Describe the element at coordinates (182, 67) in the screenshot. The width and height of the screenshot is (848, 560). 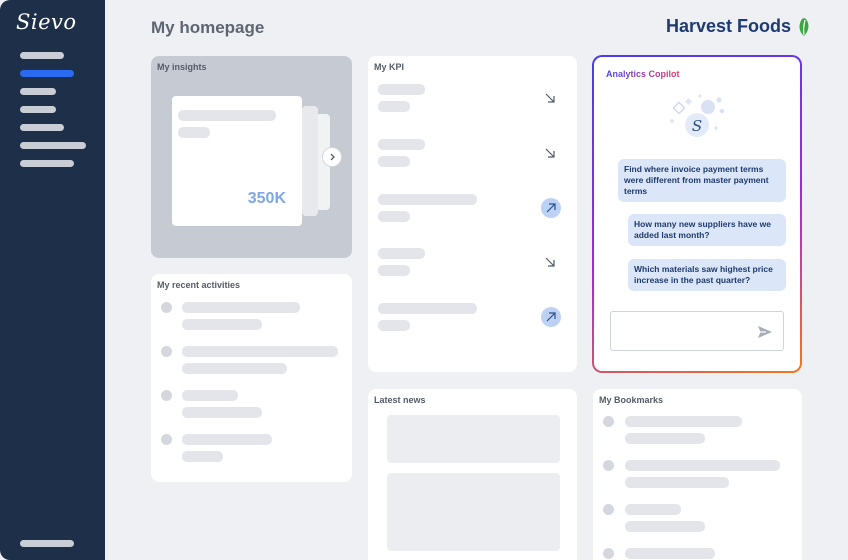
I see `insights-title: My insights` at that location.